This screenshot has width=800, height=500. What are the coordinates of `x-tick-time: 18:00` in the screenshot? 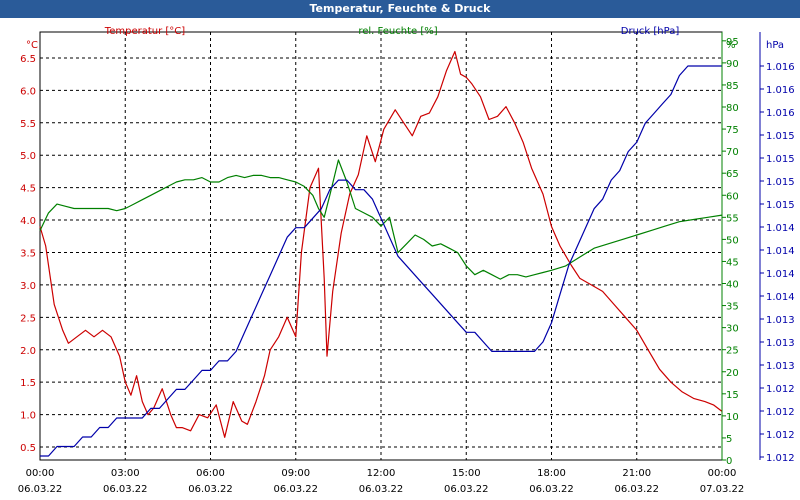 It's located at (551, 473).